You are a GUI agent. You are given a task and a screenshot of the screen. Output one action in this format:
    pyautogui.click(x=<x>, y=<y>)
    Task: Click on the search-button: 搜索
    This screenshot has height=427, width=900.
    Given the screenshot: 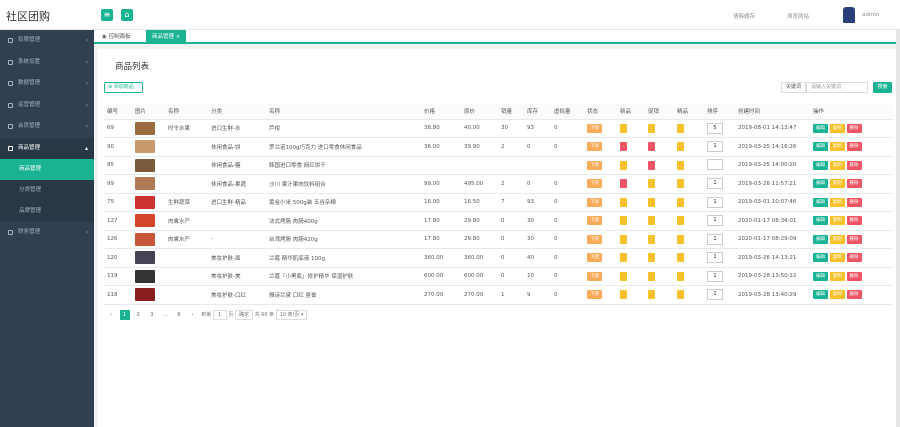 What is the action you would take?
    pyautogui.click(x=882, y=87)
    